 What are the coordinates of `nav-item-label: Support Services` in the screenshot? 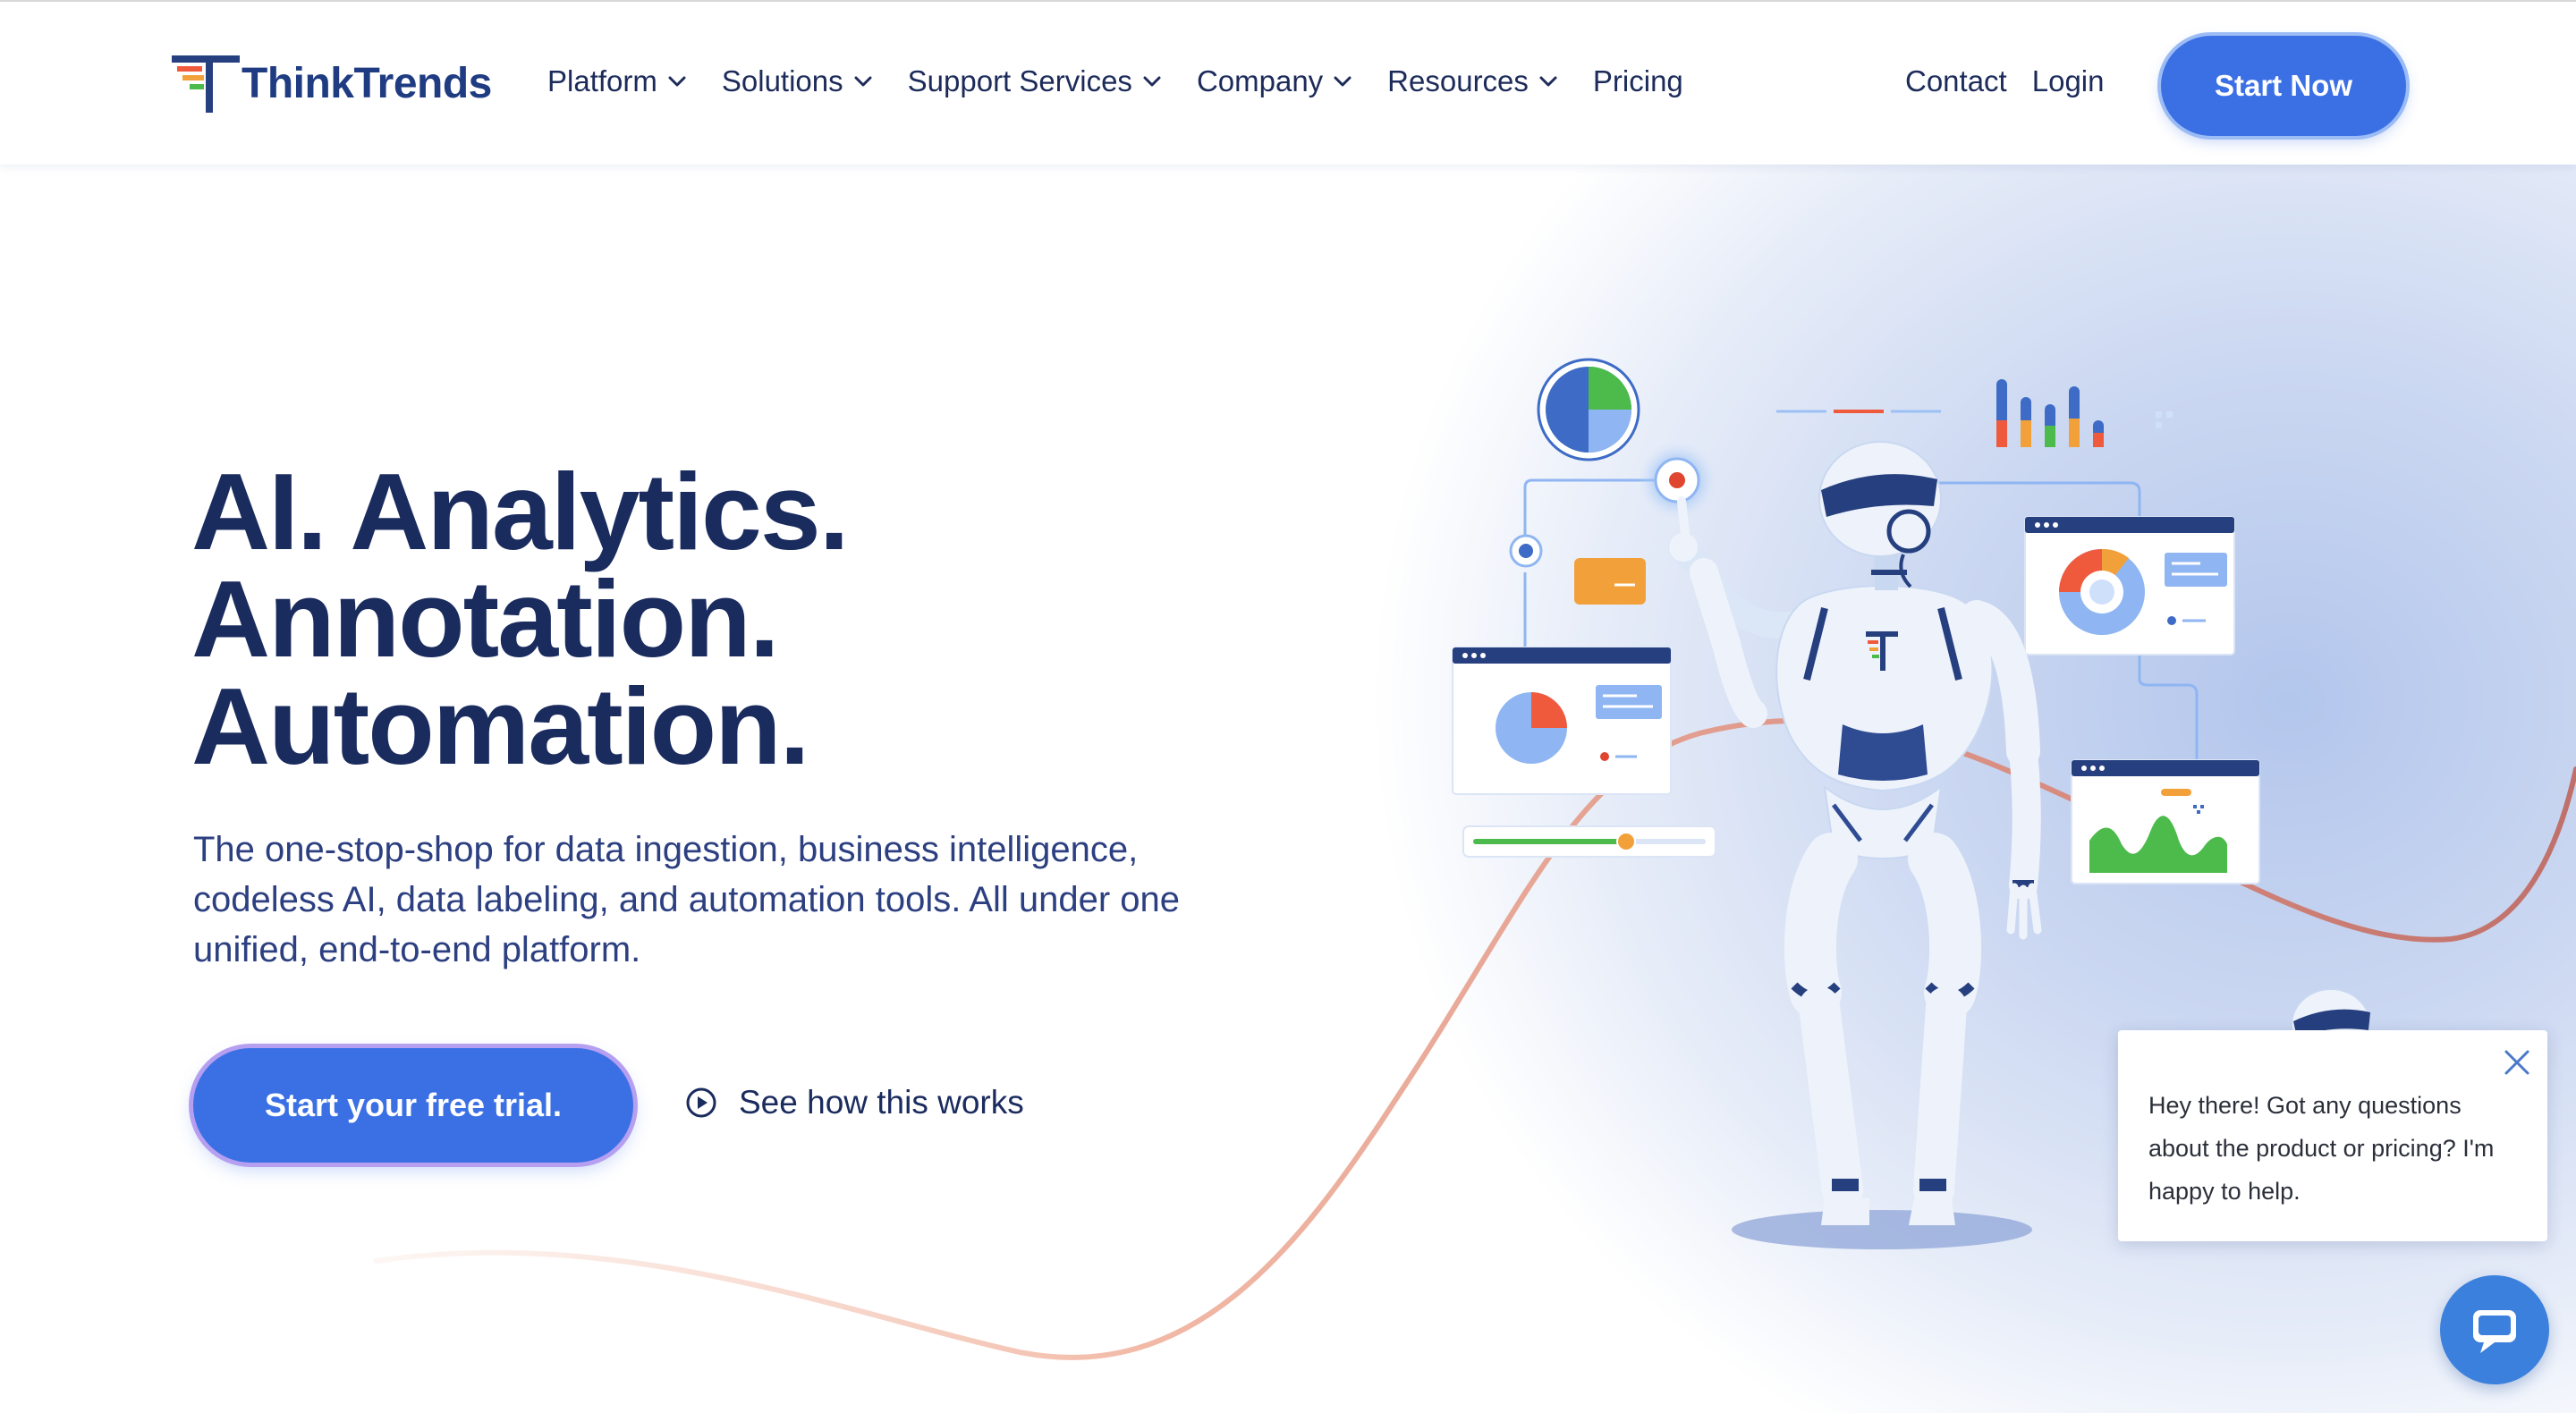 It's located at (1019, 80).